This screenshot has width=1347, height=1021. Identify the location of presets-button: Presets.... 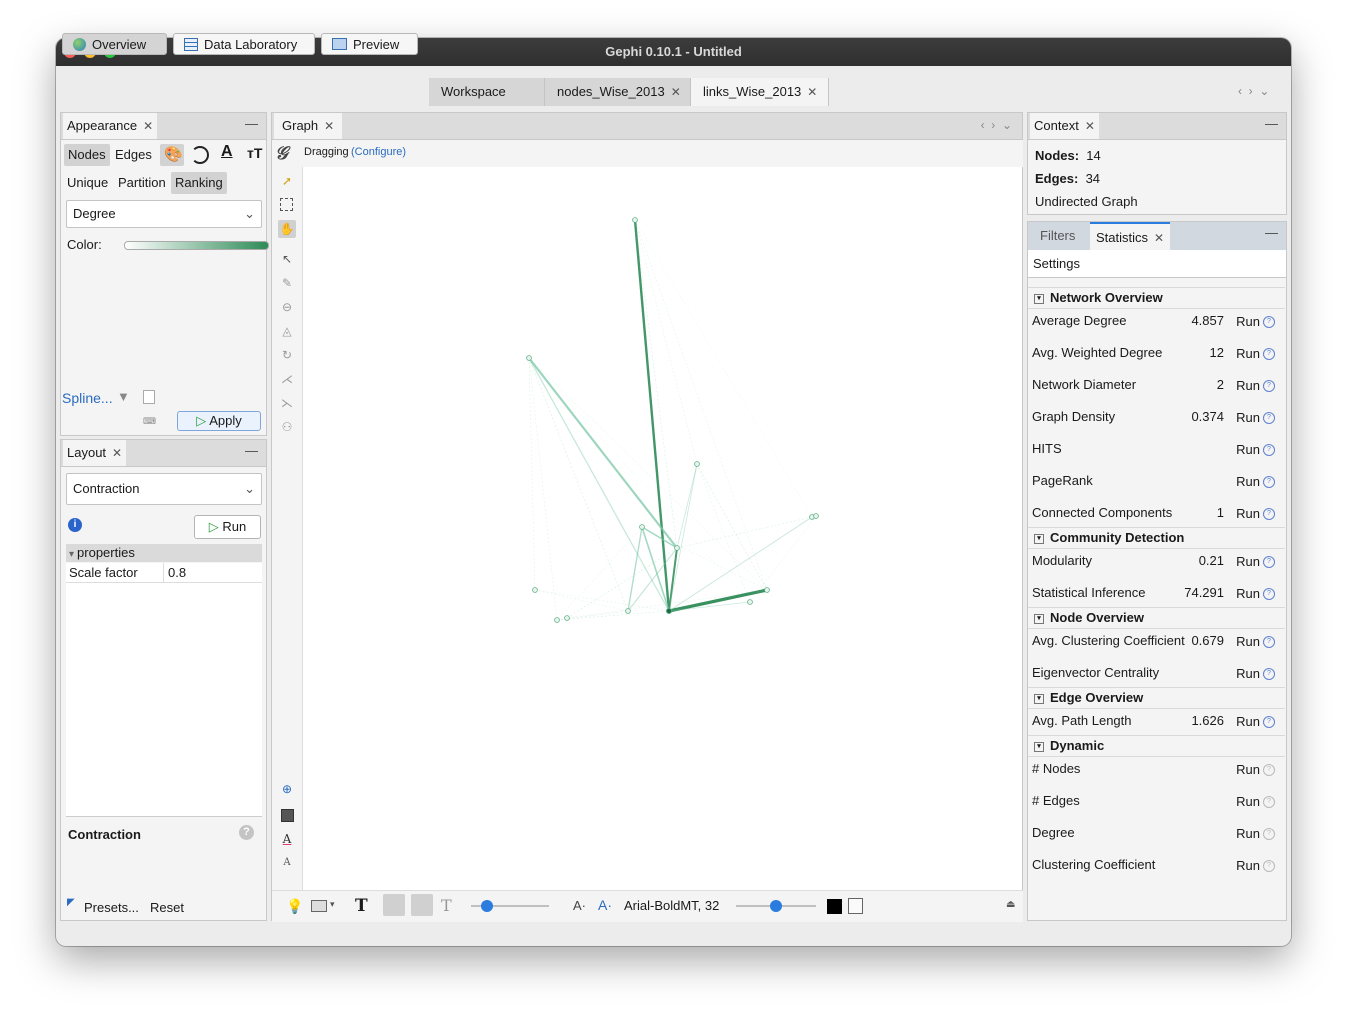
(111, 907).